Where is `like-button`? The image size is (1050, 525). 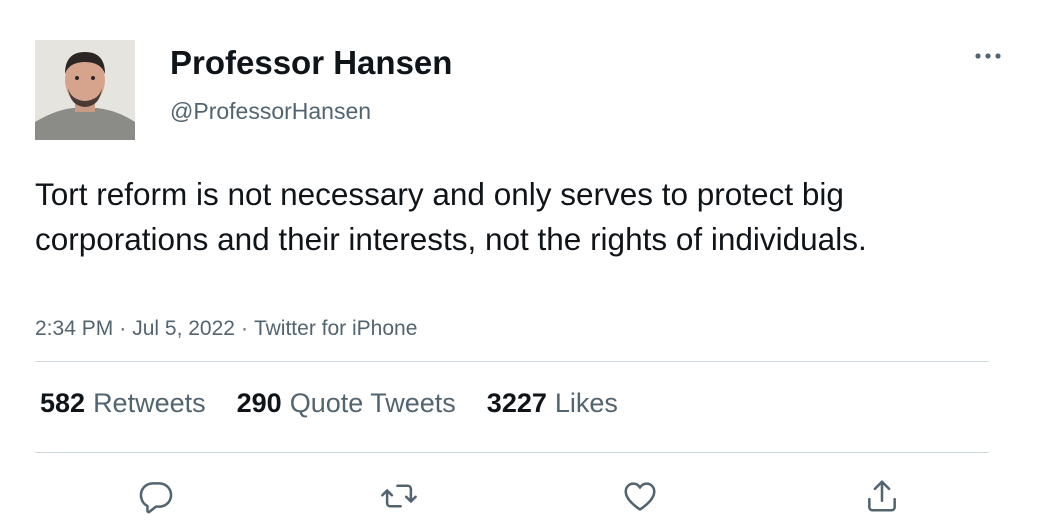 like-button is located at coordinates (640, 496).